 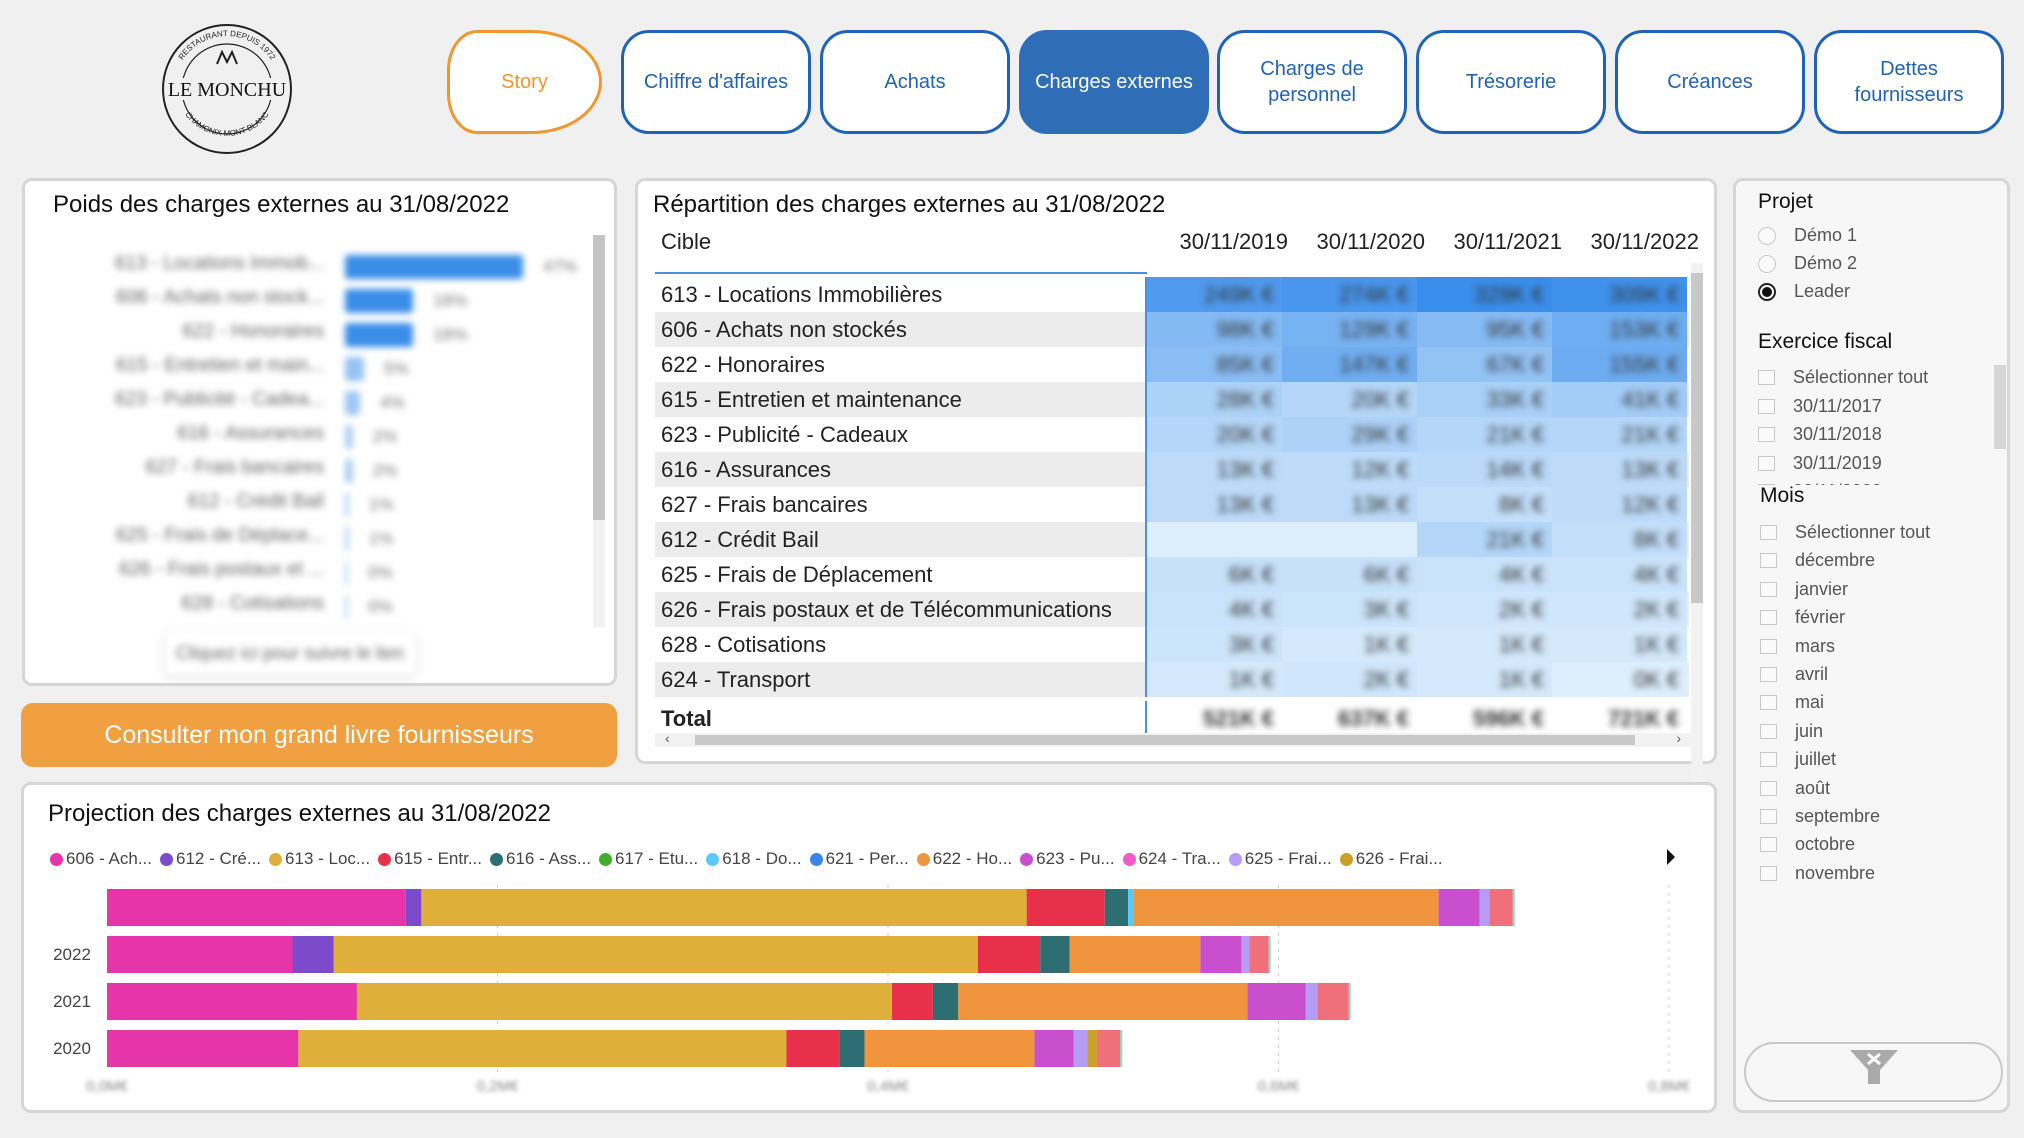 I want to click on nav-achats: Achats, so click(x=915, y=82).